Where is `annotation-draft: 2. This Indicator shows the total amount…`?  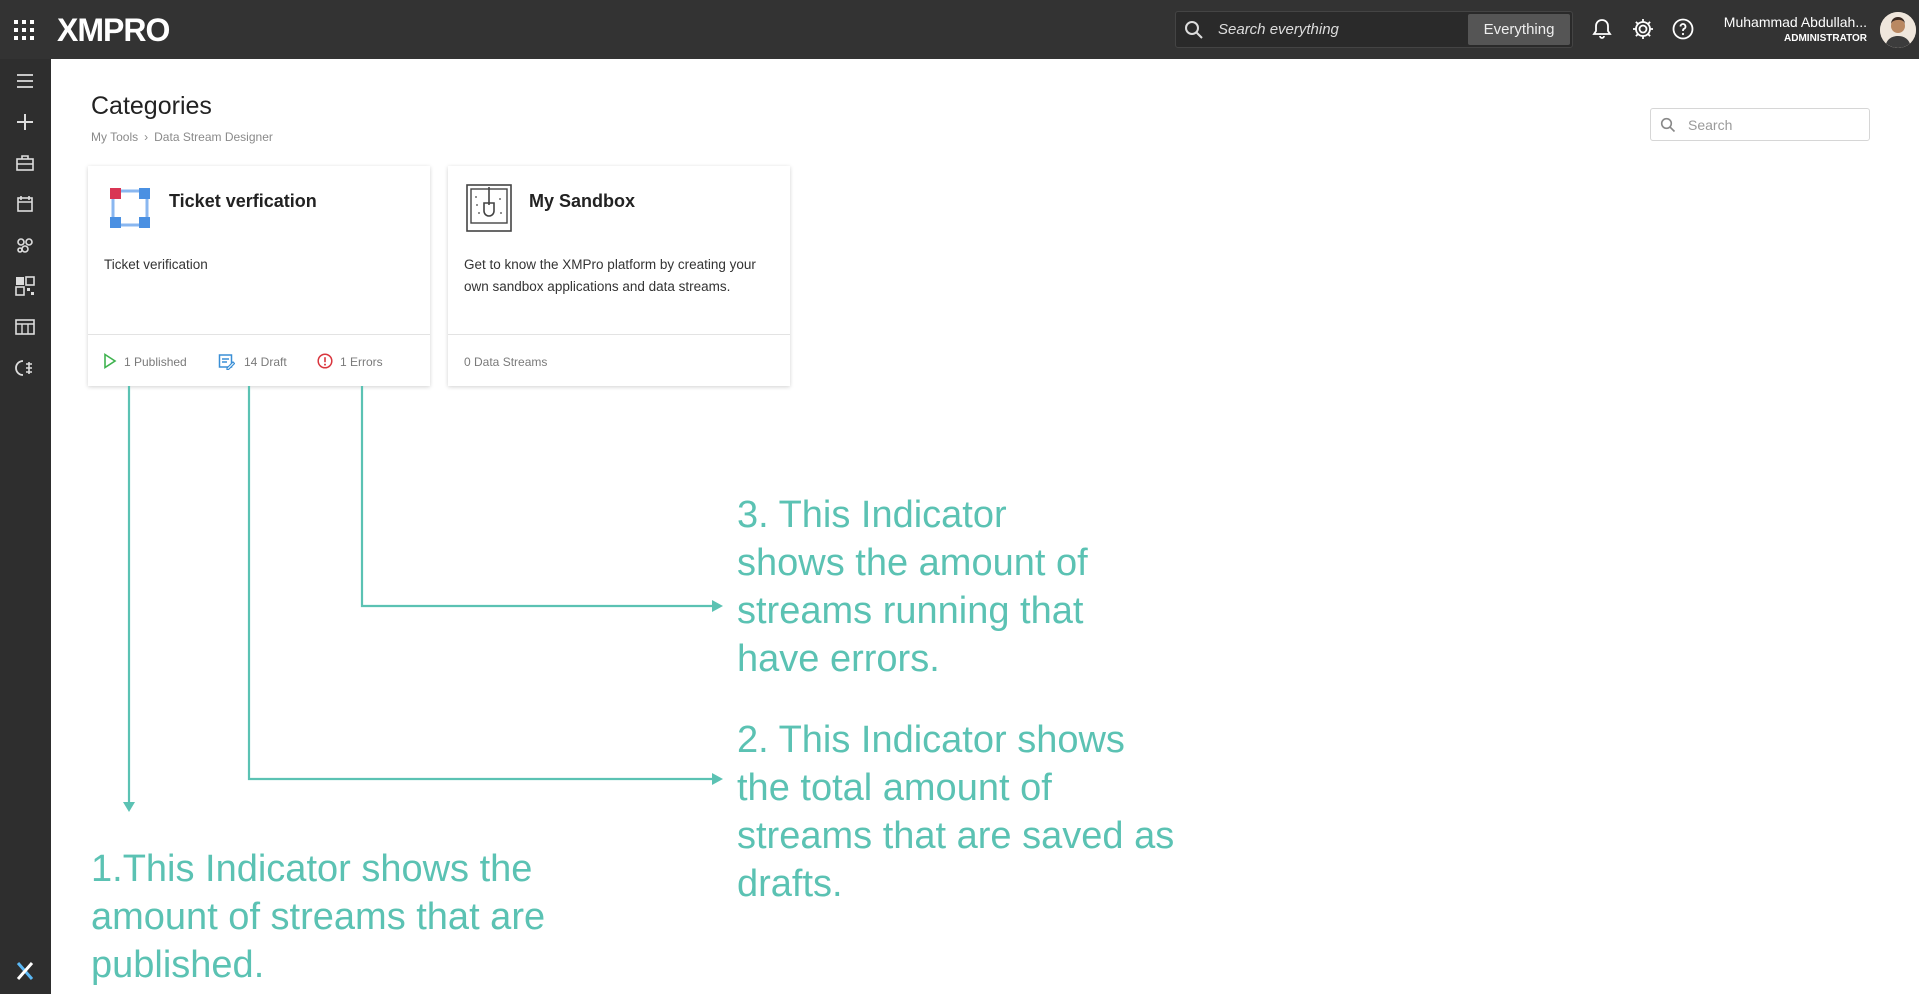
annotation-draft: 2. This Indicator shows the total amount… is located at coordinates (955, 812).